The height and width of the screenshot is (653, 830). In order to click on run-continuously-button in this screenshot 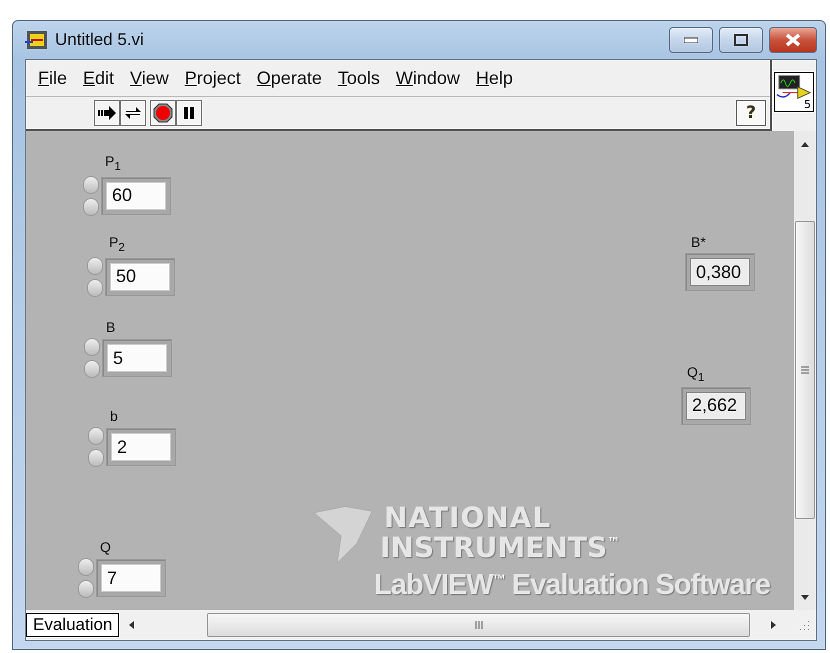, I will do `click(133, 113)`.